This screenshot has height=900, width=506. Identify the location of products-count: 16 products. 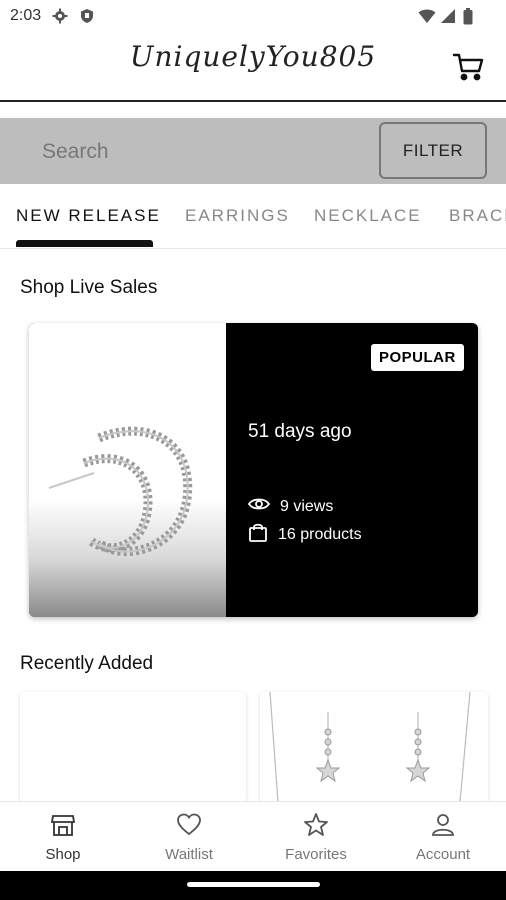
(320, 534).